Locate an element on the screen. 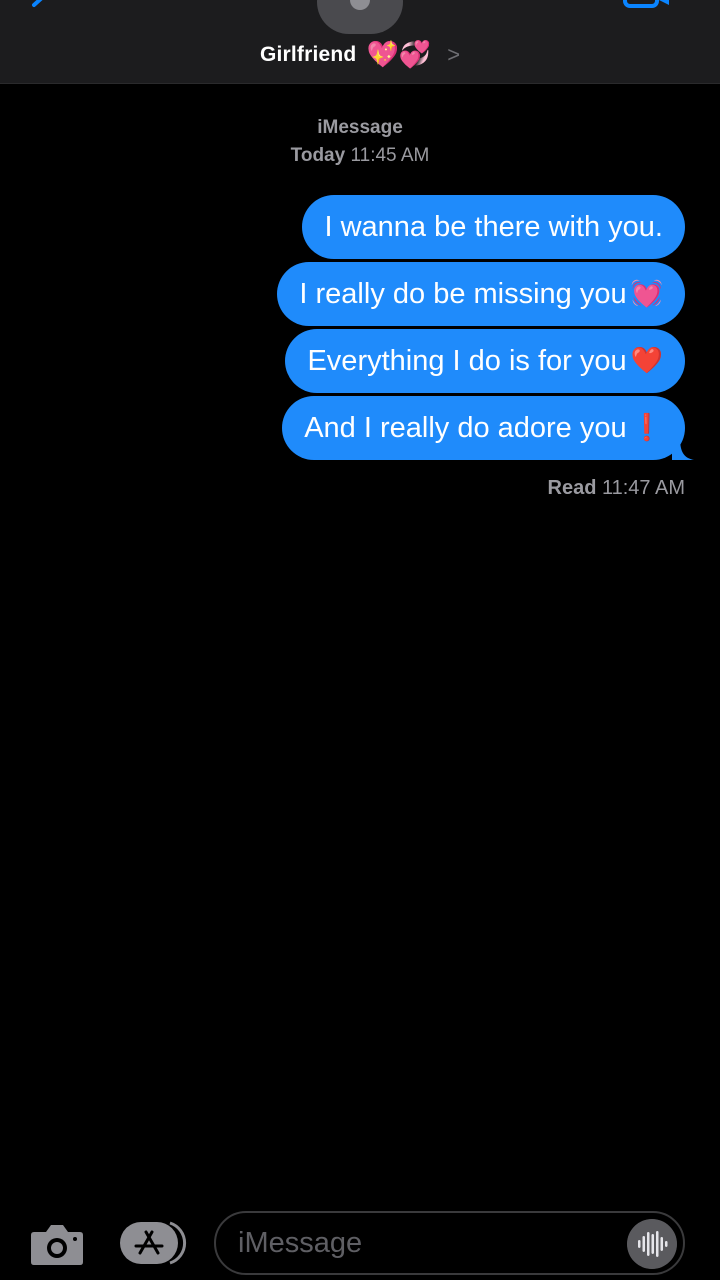 The image size is (720, 1280). timestamp-day: Today is located at coordinates (318, 155).